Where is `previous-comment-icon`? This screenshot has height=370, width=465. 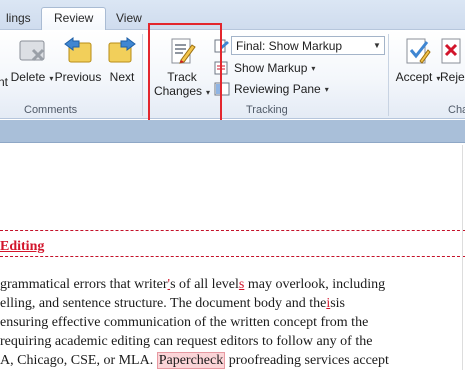 previous-comment-icon is located at coordinates (78, 51).